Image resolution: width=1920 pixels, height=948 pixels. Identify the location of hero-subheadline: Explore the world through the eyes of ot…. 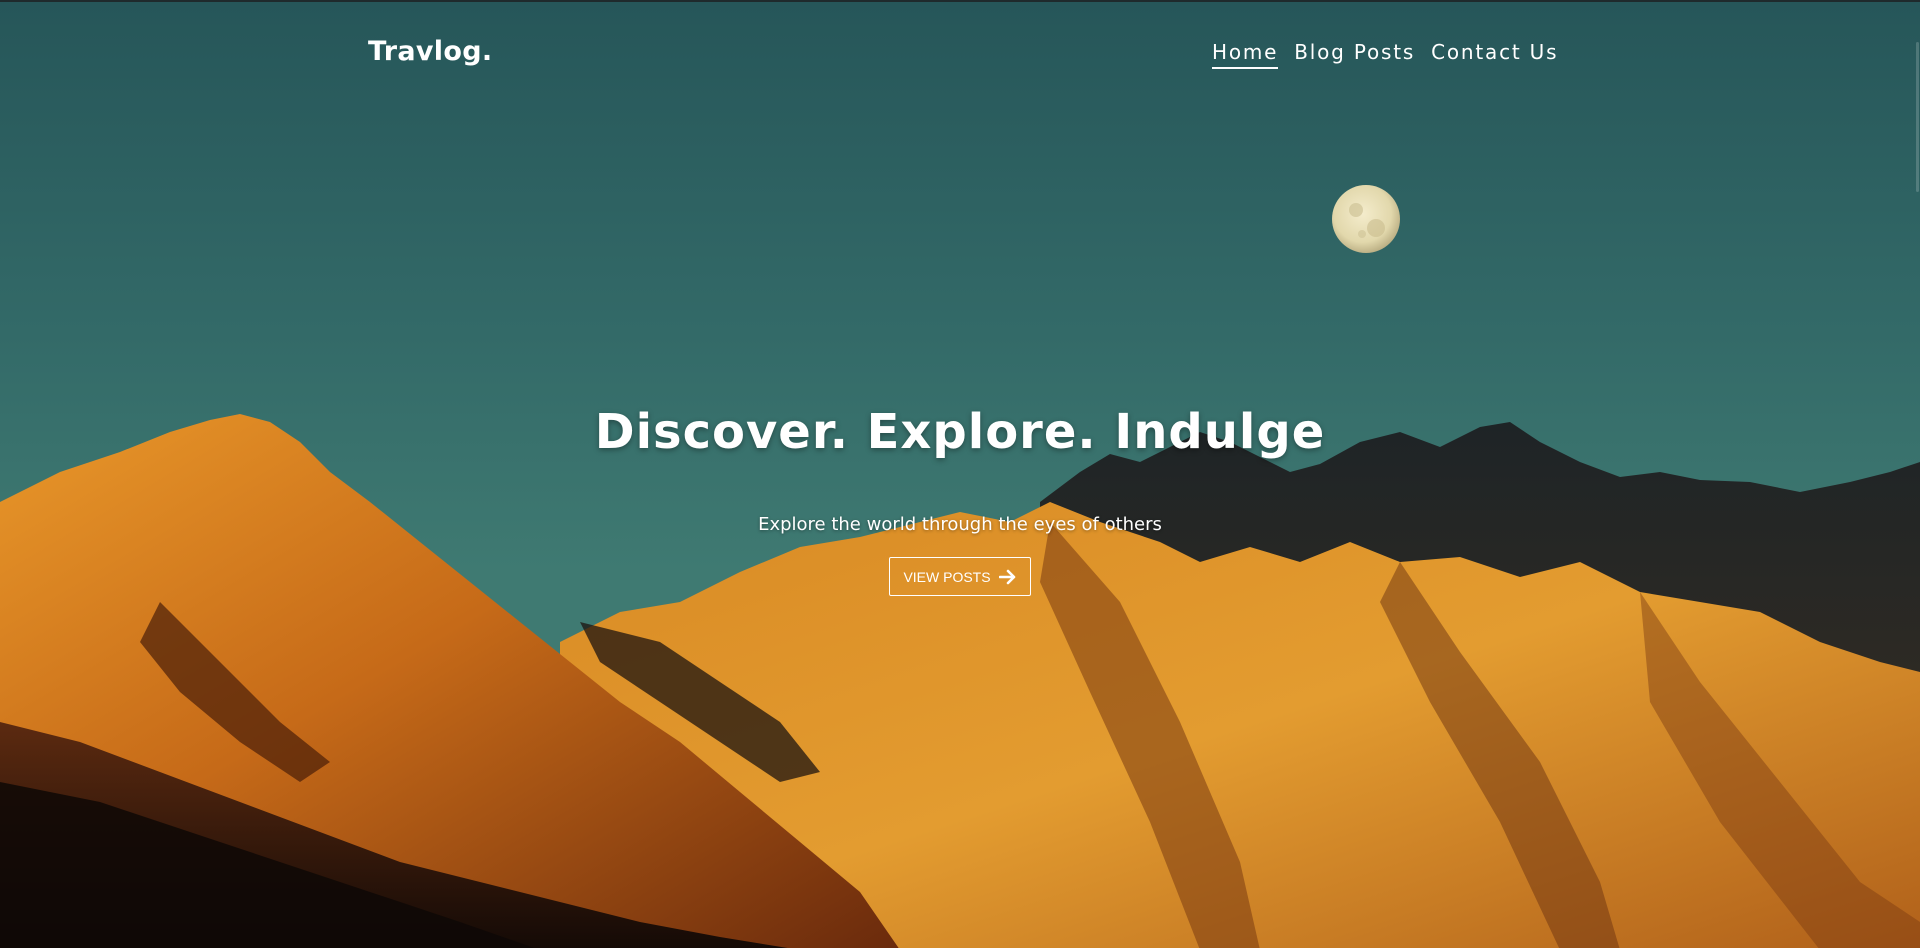
(960, 524).